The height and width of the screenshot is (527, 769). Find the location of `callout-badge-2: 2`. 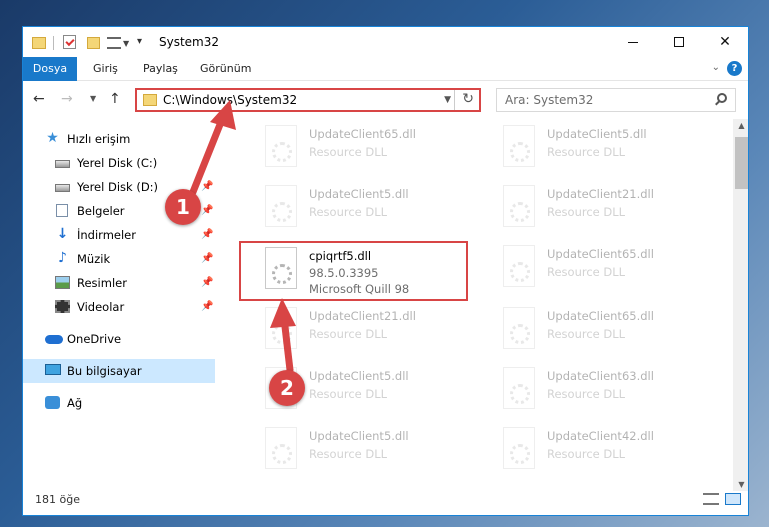

callout-badge-2: 2 is located at coordinates (287, 388).